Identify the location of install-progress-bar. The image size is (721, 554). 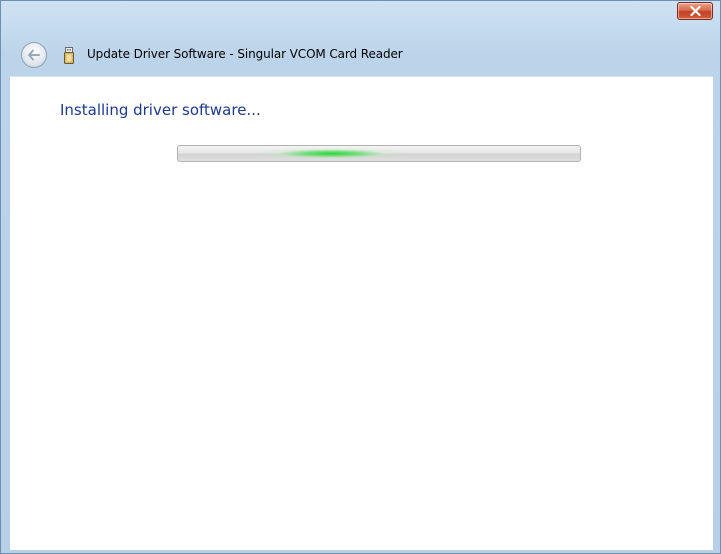
(379, 153).